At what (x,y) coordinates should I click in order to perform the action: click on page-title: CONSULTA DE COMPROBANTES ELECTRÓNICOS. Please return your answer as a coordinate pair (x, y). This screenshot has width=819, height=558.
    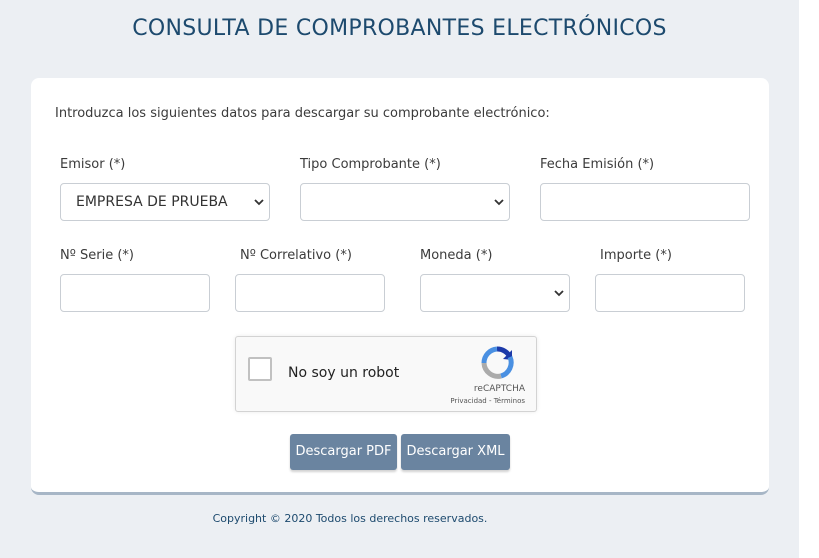
    Looking at the image, I should click on (399, 28).